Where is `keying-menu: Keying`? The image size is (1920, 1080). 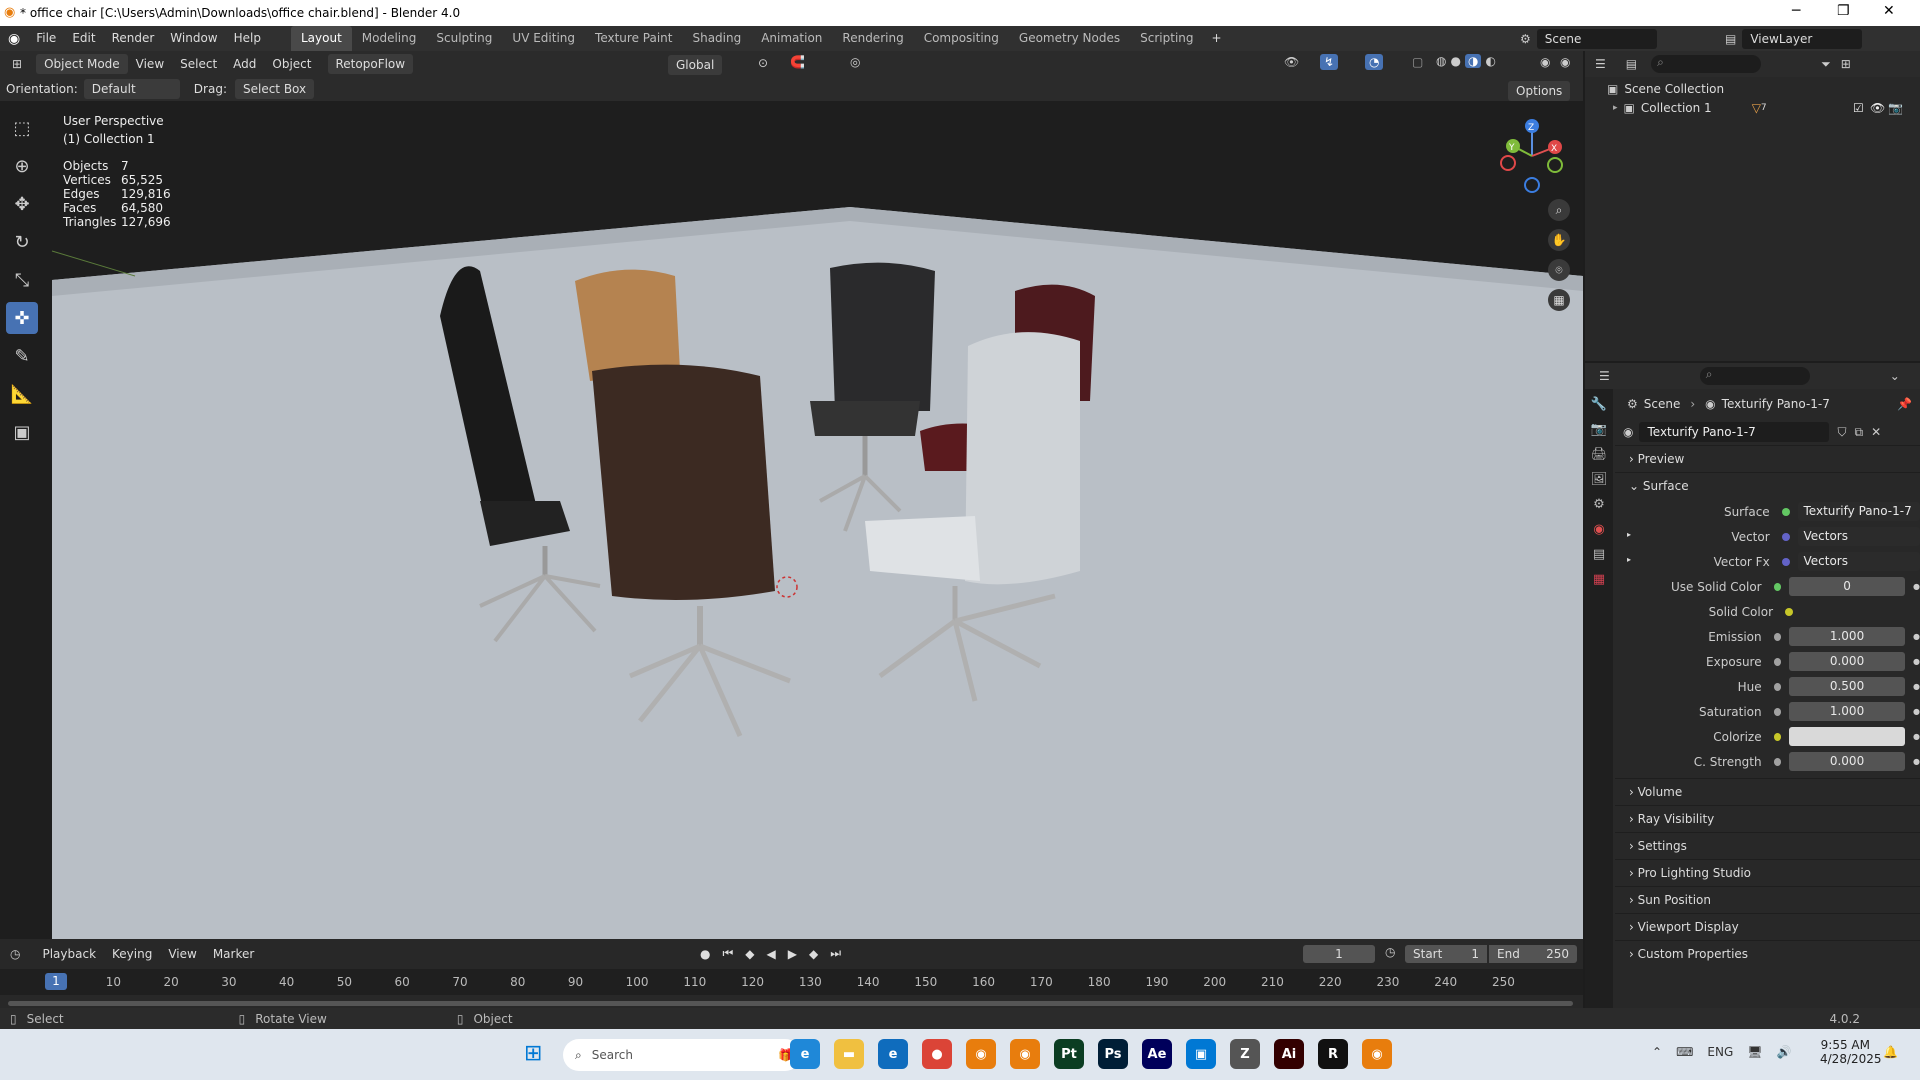 keying-menu: Keying is located at coordinates (132, 954).